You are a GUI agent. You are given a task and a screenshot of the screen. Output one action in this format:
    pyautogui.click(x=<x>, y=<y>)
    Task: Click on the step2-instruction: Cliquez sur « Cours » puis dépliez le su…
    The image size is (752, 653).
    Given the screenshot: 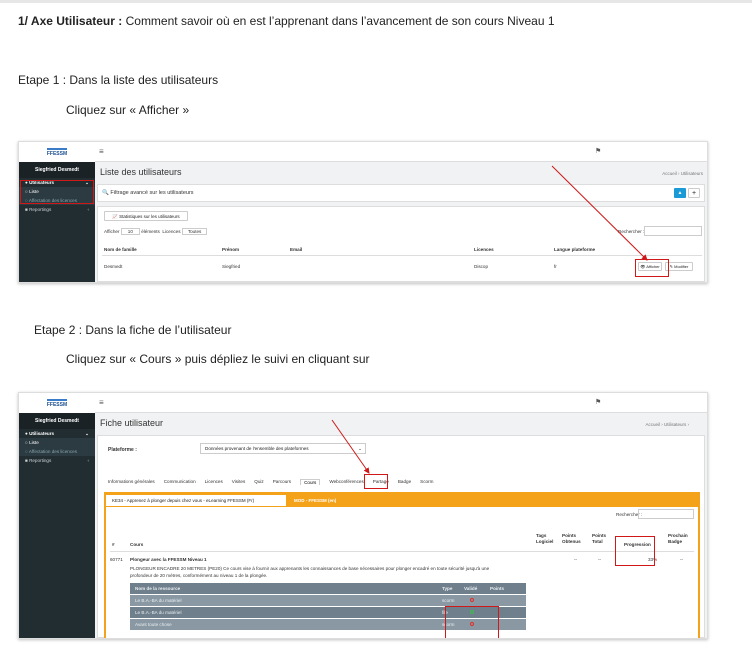 What is the action you would take?
    pyautogui.click(x=218, y=359)
    